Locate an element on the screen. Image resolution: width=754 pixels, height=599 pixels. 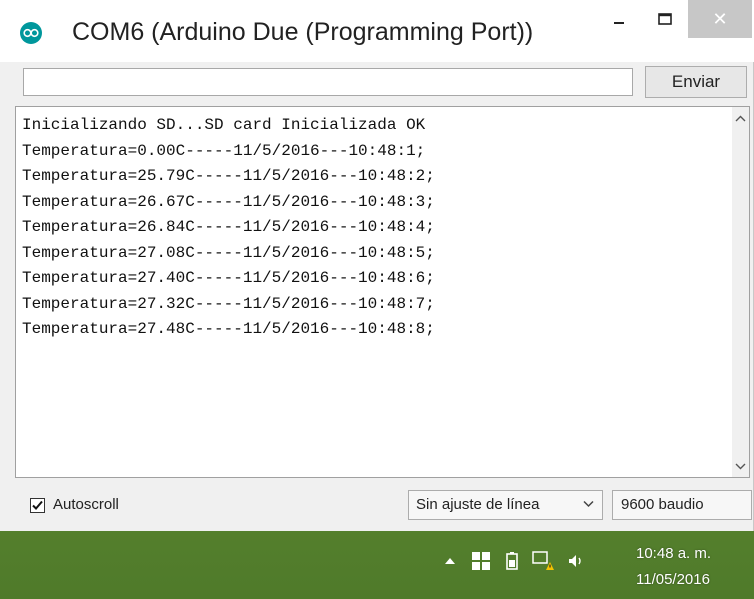
send-button: Enviar is located at coordinates (696, 82).